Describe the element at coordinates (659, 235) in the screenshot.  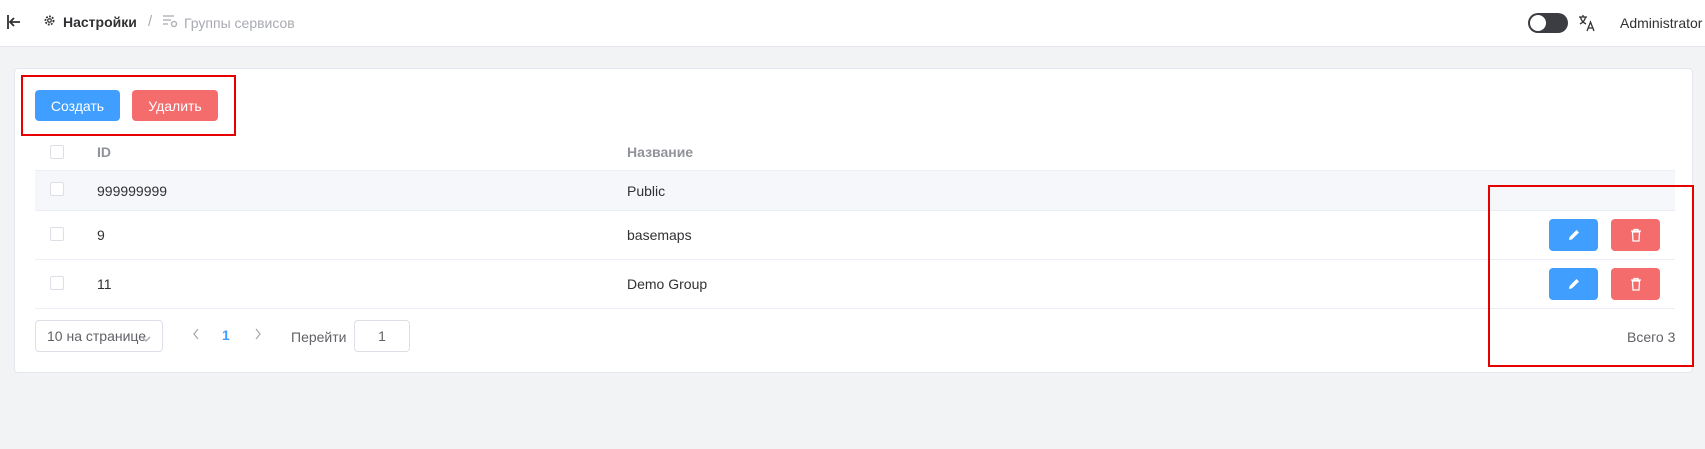
I see `row-name: basemaps` at that location.